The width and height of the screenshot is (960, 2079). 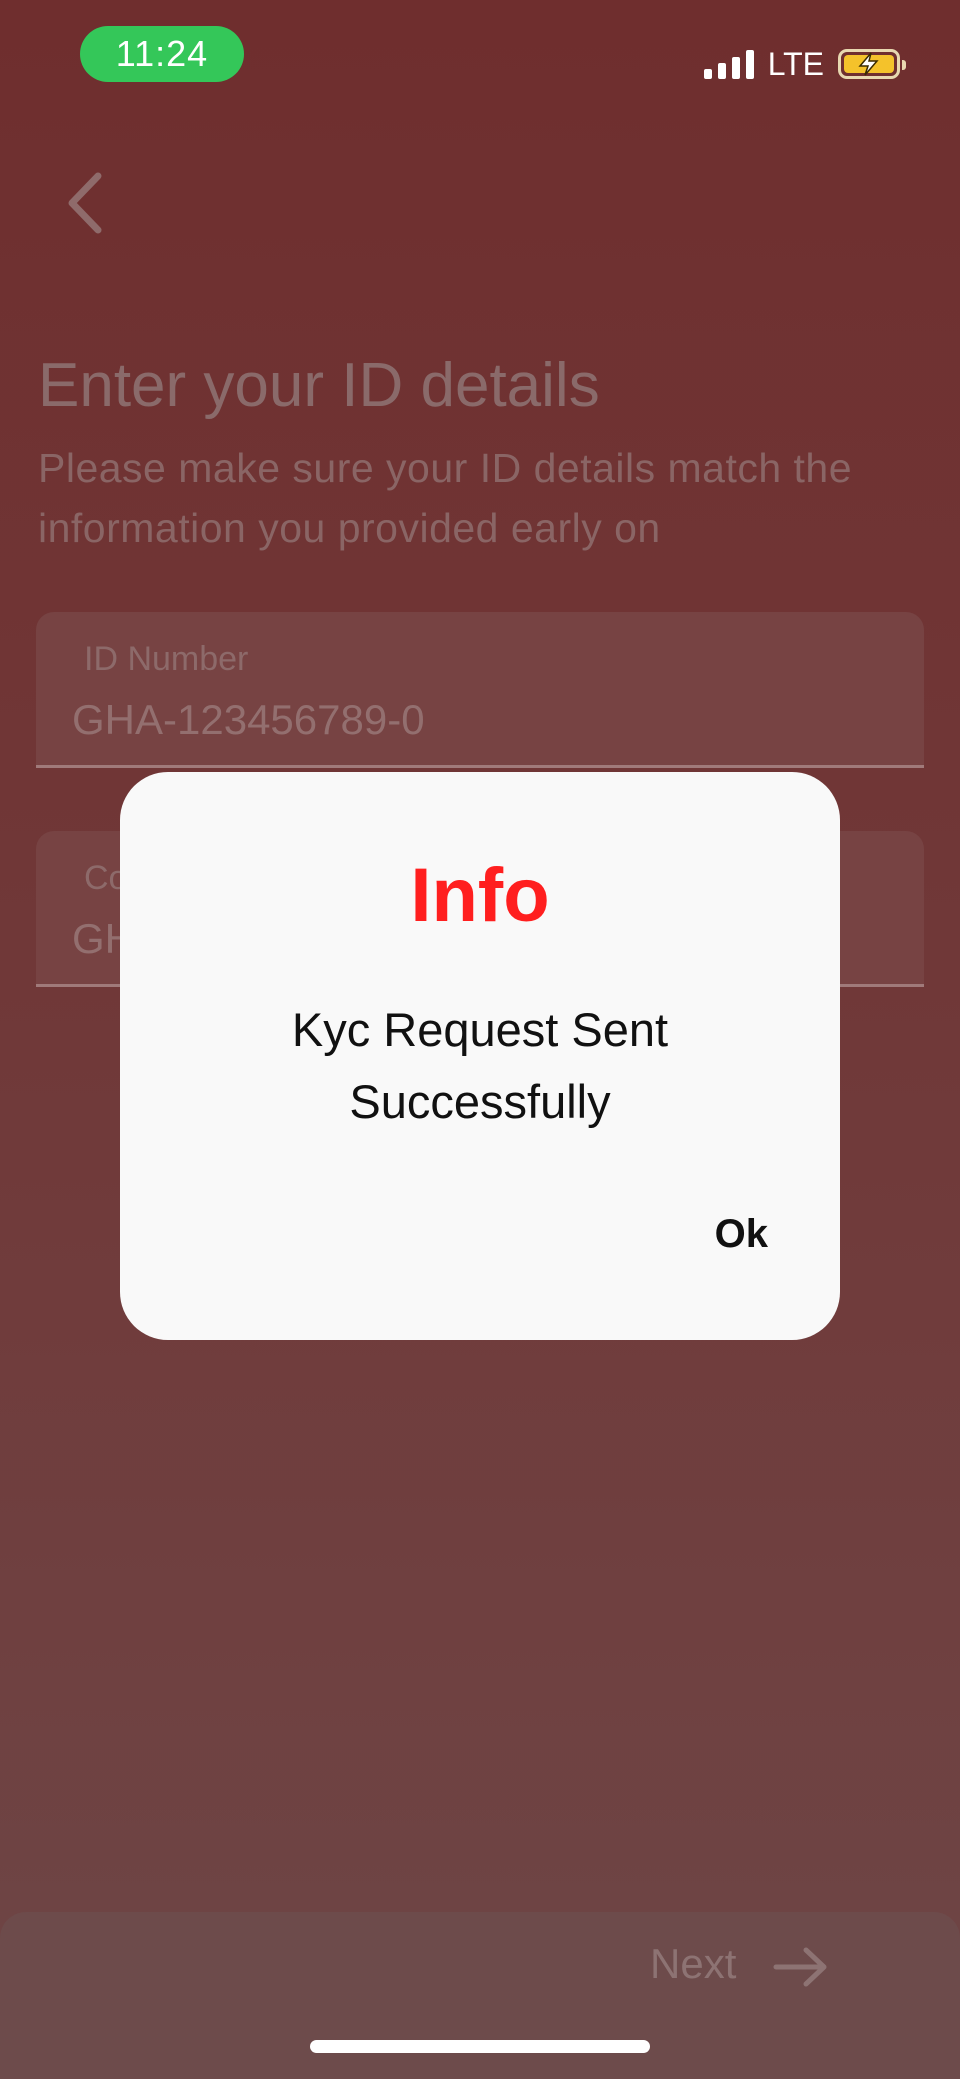 I want to click on back-button, so click(x=88, y=203).